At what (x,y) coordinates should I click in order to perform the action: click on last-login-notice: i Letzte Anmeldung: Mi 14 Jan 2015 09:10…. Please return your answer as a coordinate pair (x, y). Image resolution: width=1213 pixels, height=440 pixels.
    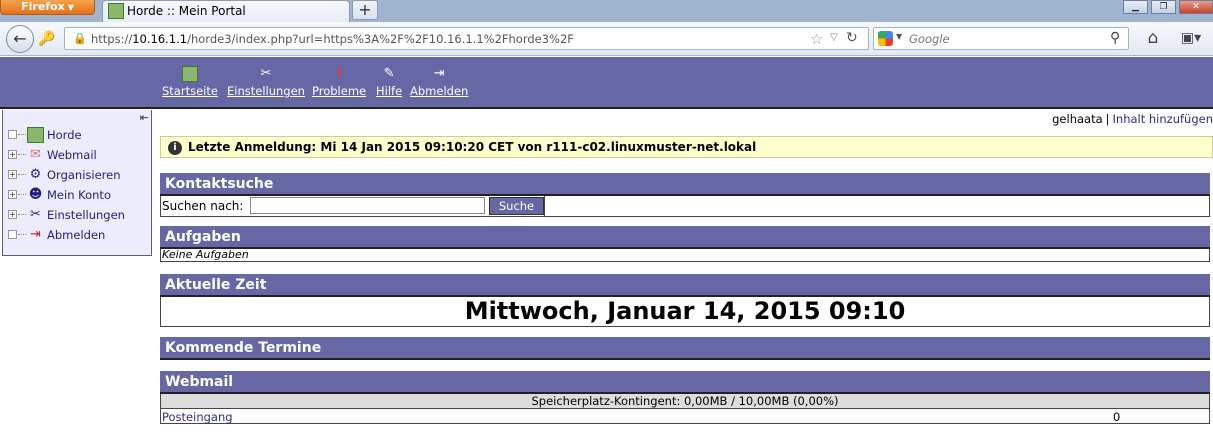
    Looking at the image, I should click on (686, 147).